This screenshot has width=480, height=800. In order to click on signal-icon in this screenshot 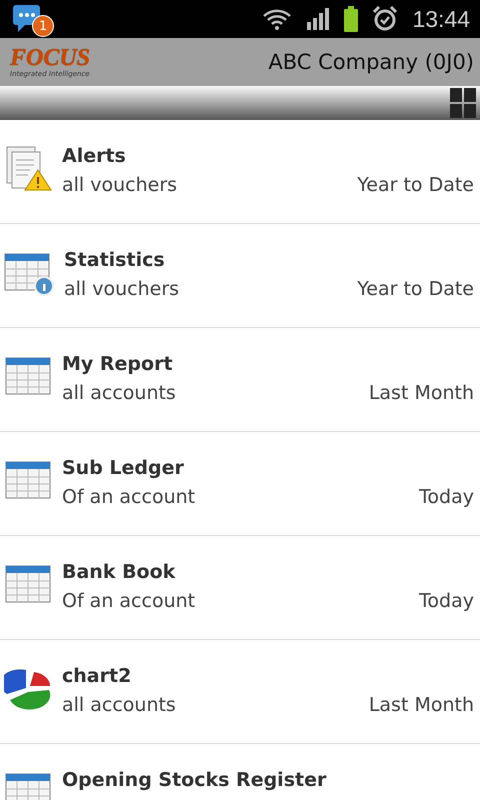, I will do `click(318, 19)`.